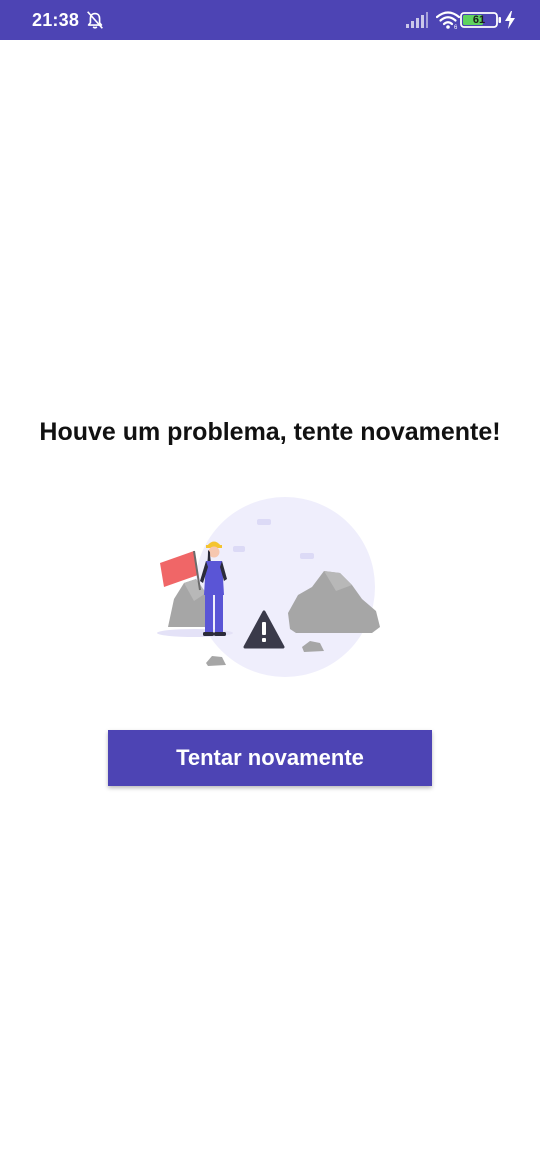 This screenshot has width=540, height=1170. What do you see at coordinates (56, 20) in the screenshot?
I see `status-time: 21:38` at bounding box center [56, 20].